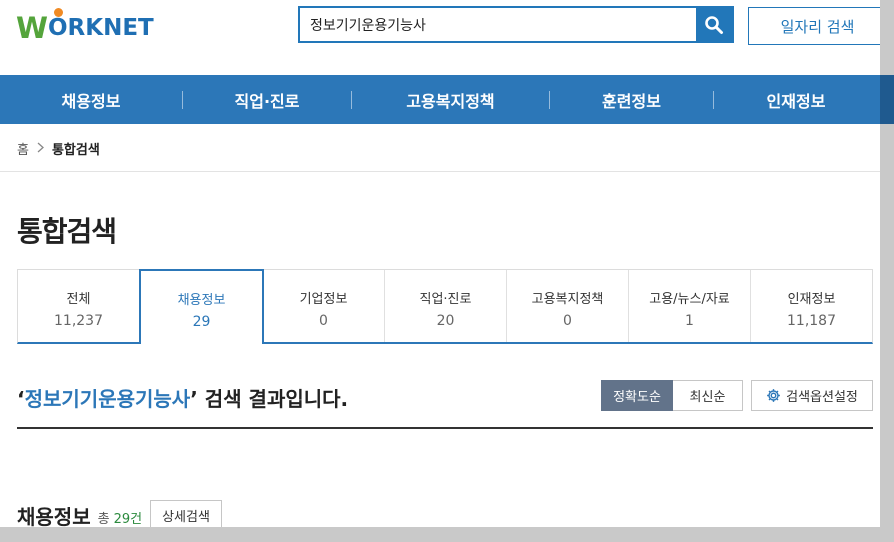 This screenshot has width=894, height=542. I want to click on result-keyword: 정보기기운용기능사, so click(107, 399).